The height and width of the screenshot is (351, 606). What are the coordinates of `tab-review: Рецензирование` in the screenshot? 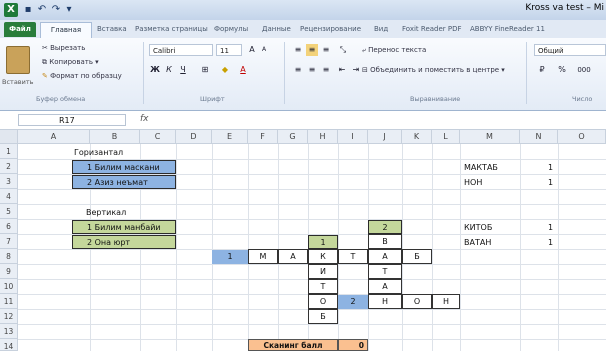 It's located at (330, 29).